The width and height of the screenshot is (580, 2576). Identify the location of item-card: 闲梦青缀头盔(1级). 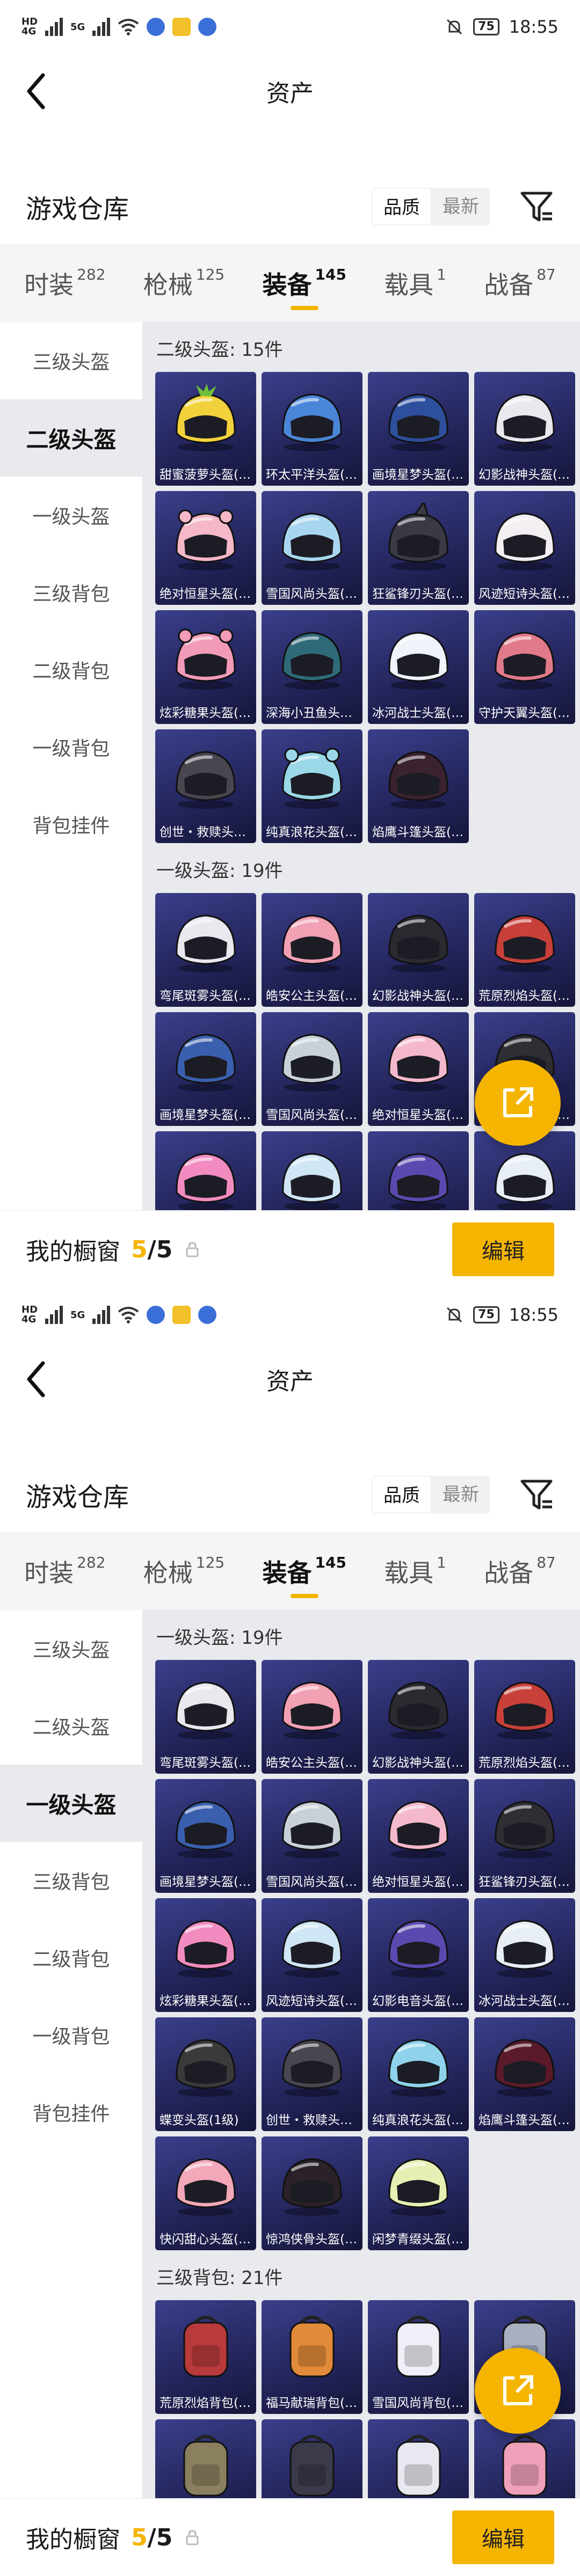
(418, 2193).